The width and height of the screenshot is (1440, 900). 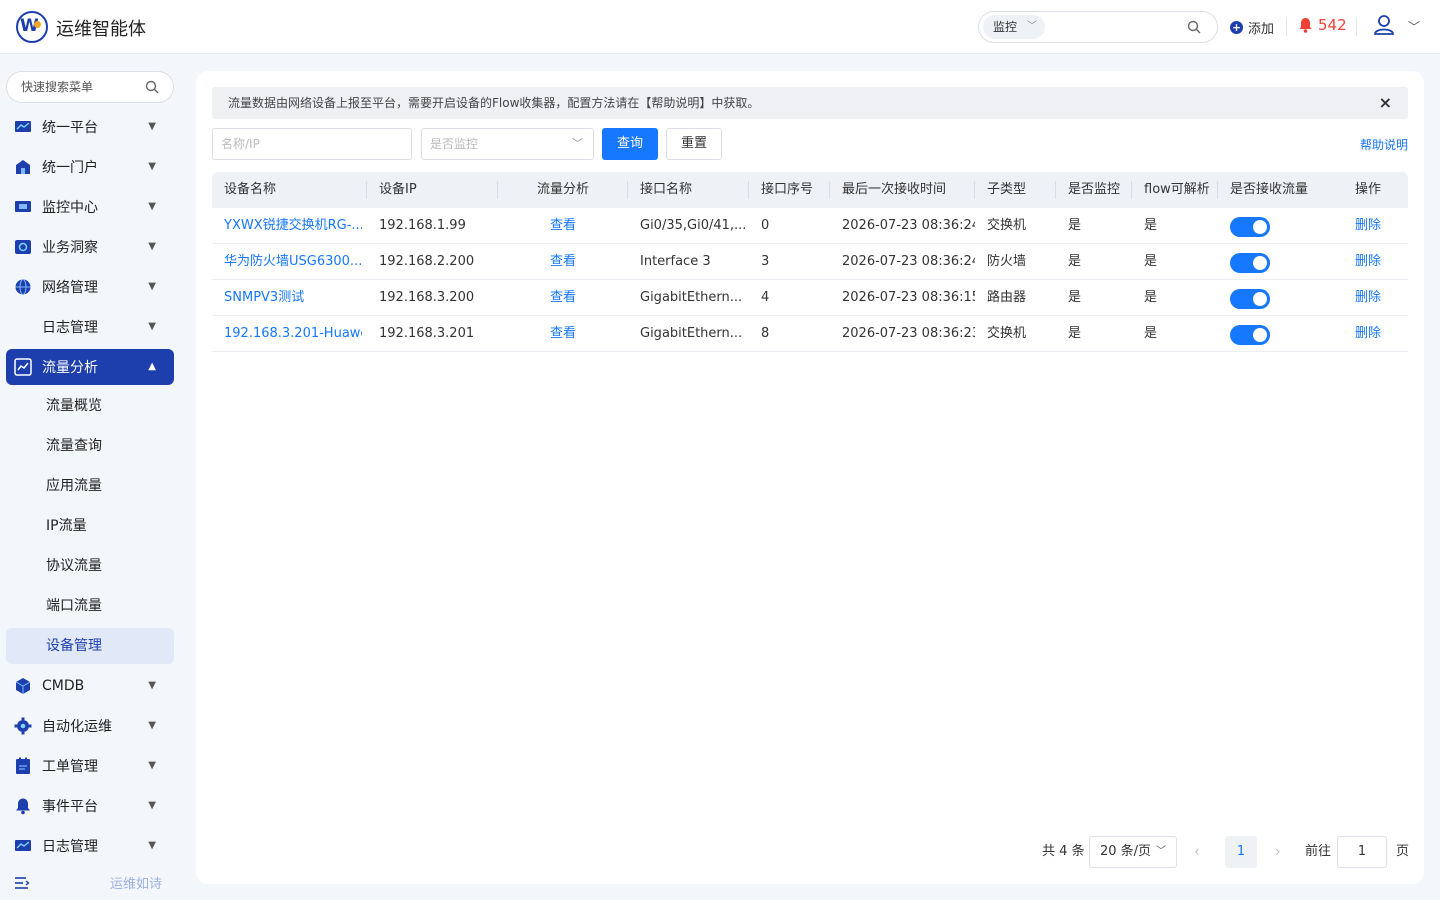 What do you see at coordinates (1007, 333) in the screenshot?
I see `sub-type: 交换机` at bounding box center [1007, 333].